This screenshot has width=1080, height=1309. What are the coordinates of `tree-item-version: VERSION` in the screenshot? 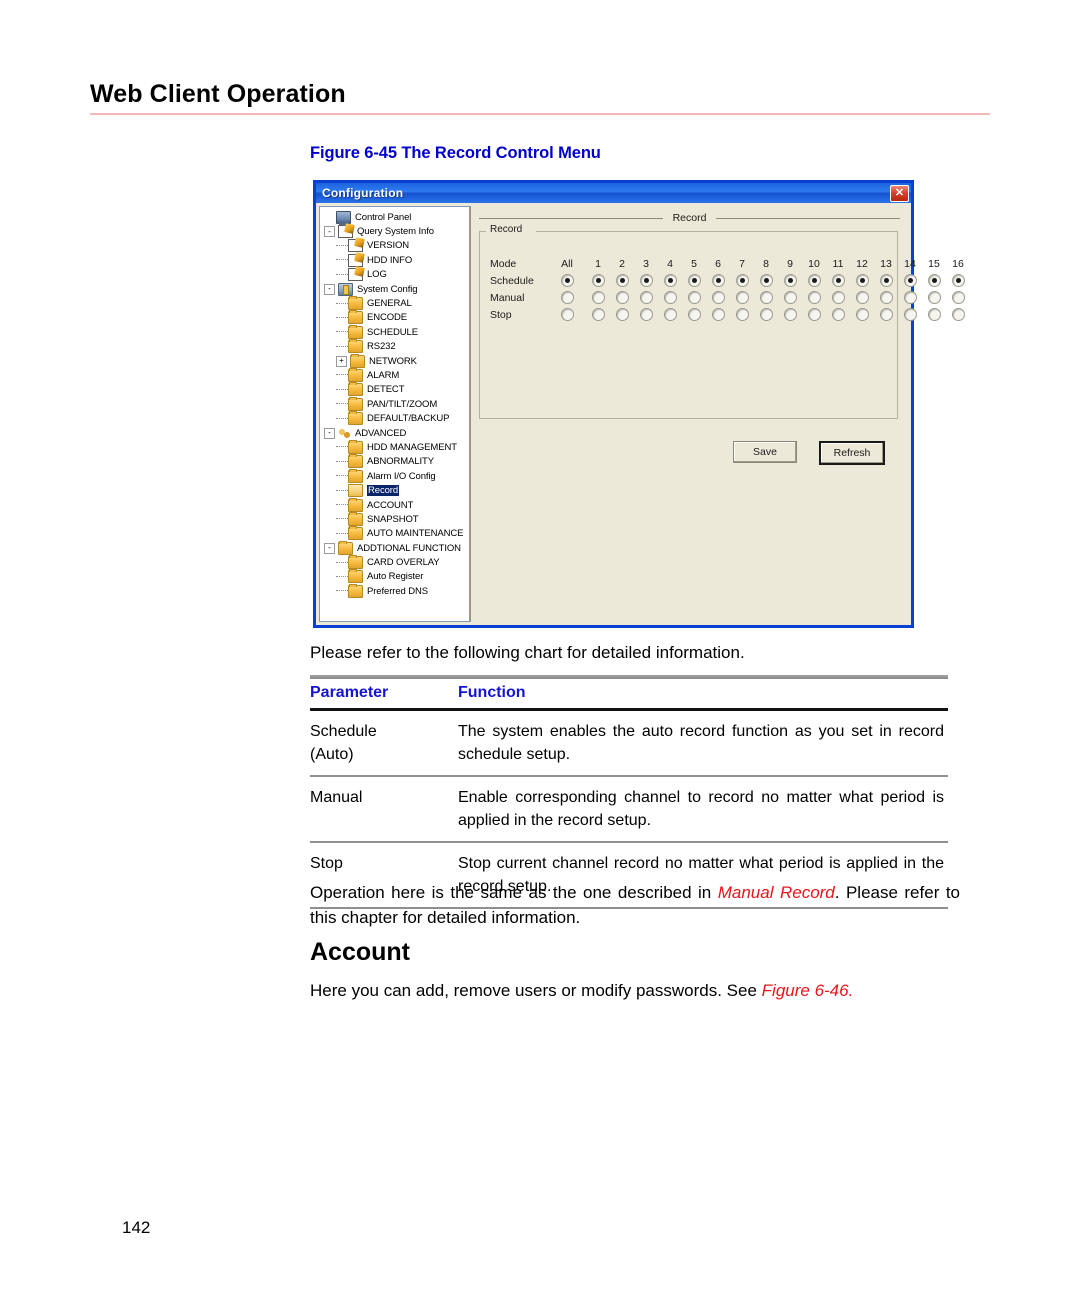 It's located at (395, 246).